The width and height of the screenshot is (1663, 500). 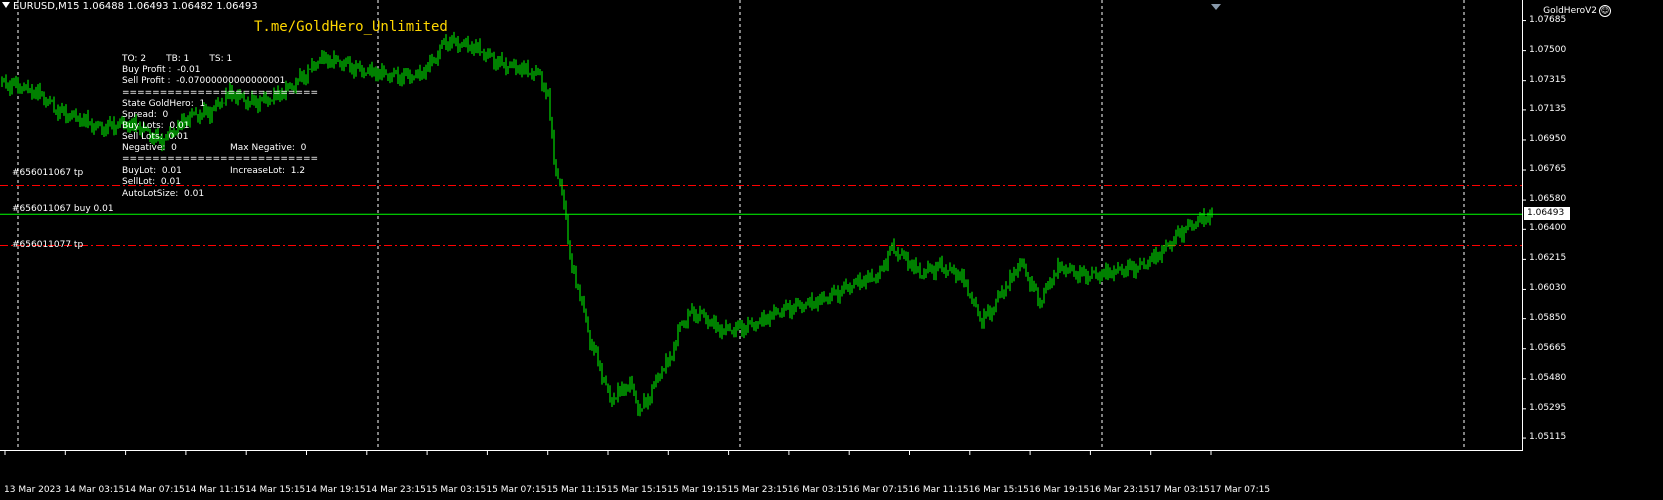 I want to click on time-tick-label: 16 Mar 15:15, so click(x=998, y=490).